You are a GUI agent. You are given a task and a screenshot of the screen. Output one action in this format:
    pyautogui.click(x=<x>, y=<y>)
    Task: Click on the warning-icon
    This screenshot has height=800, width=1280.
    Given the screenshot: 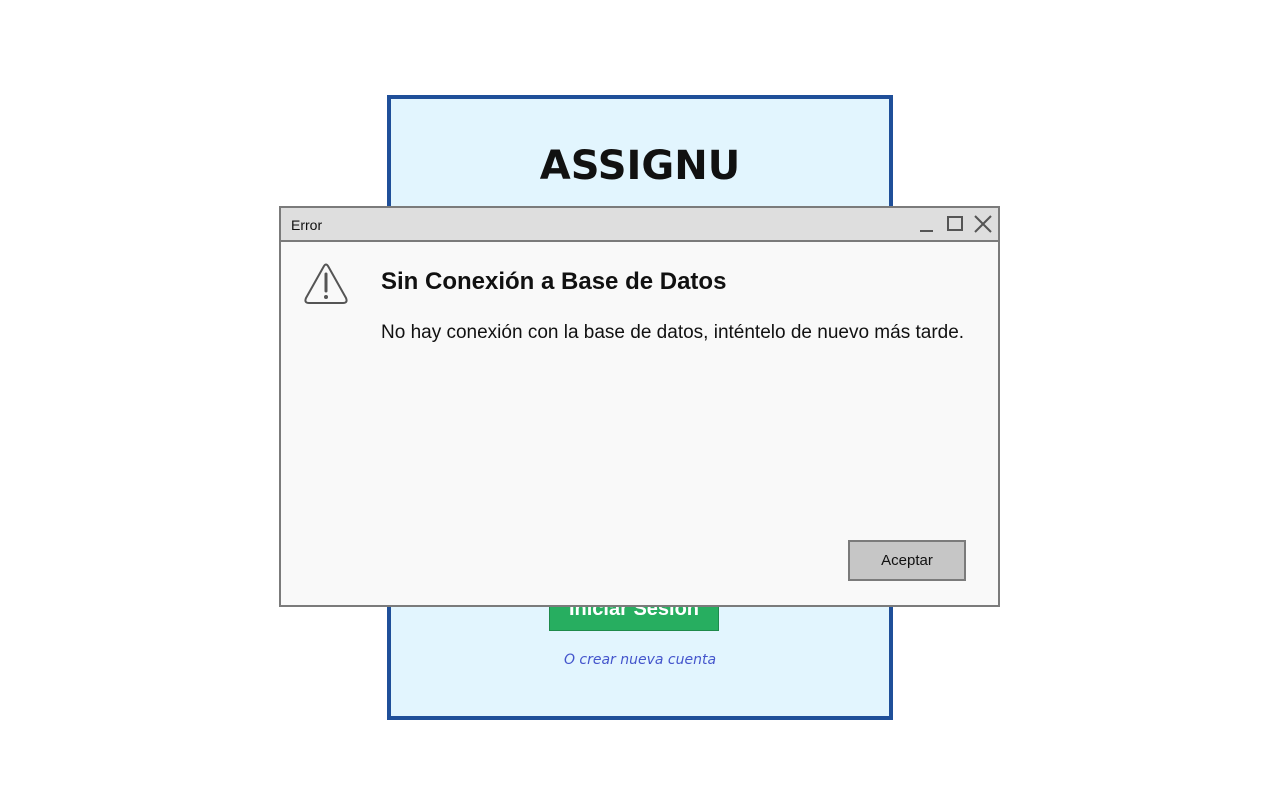 What is the action you would take?
    pyautogui.click(x=326, y=284)
    